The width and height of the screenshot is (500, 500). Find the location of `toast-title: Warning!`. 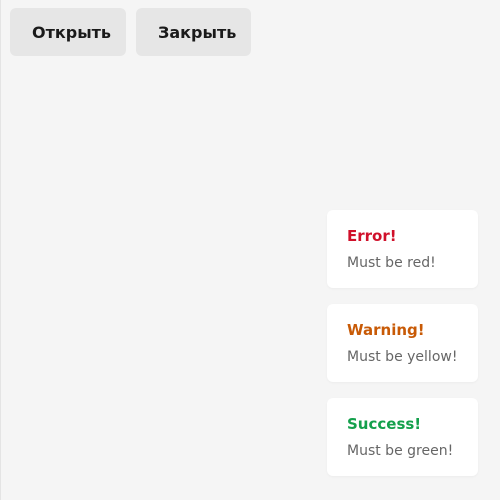

toast-title: Warning! is located at coordinates (386, 330).